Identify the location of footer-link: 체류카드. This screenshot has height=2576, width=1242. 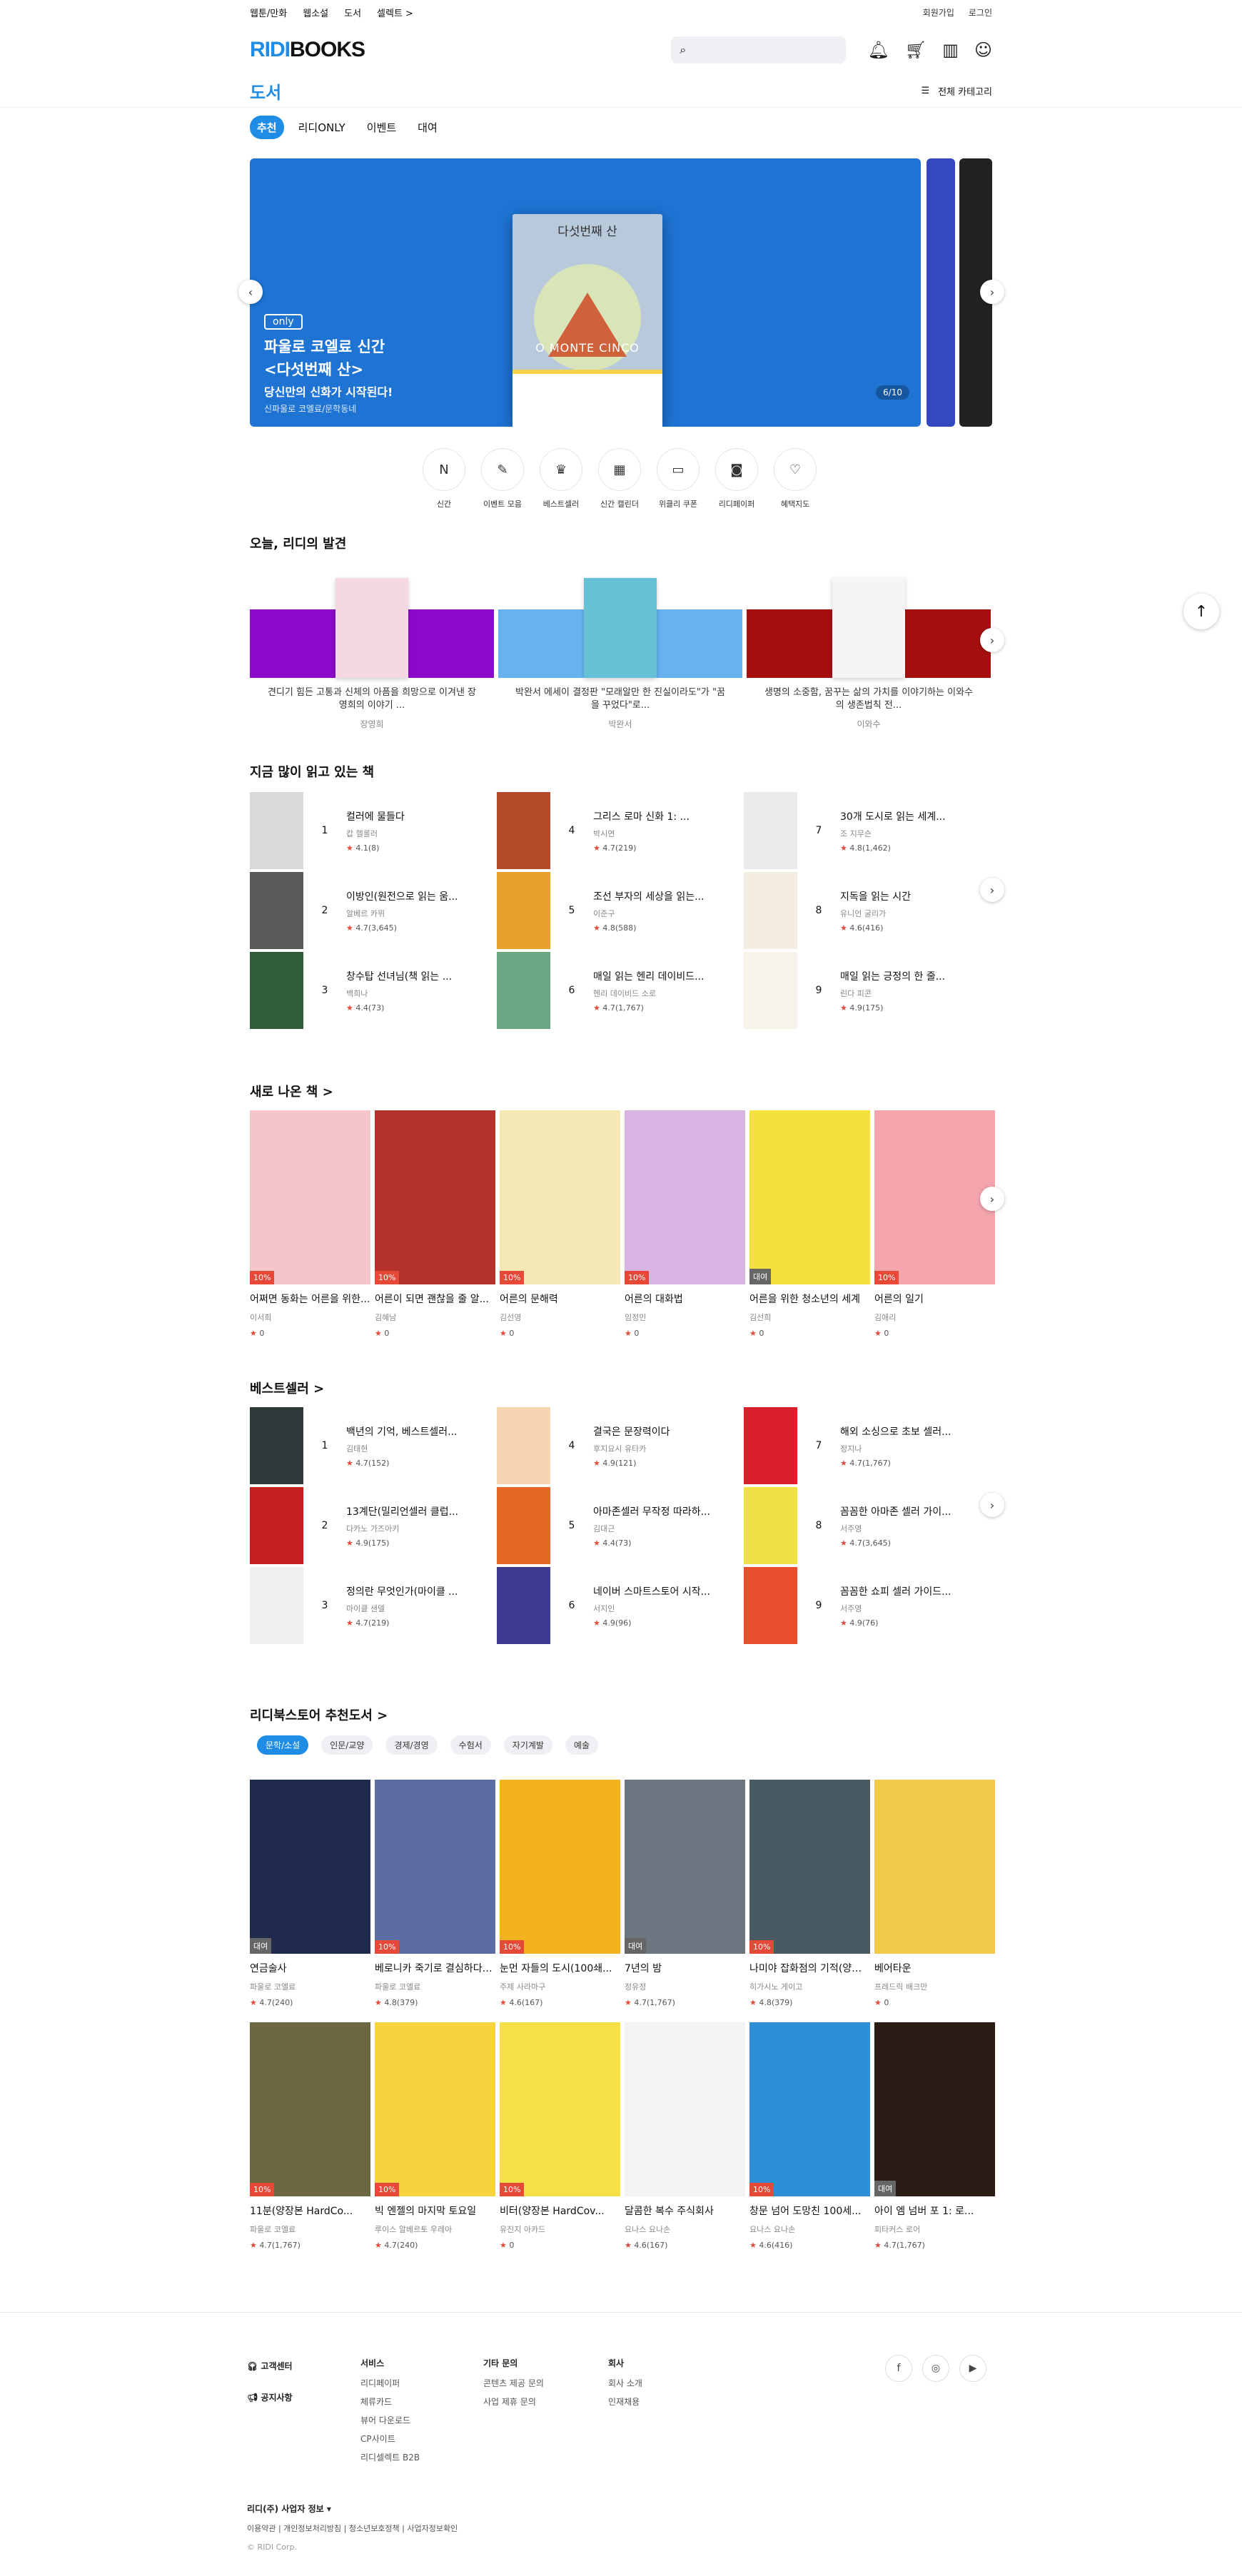
(390, 2402).